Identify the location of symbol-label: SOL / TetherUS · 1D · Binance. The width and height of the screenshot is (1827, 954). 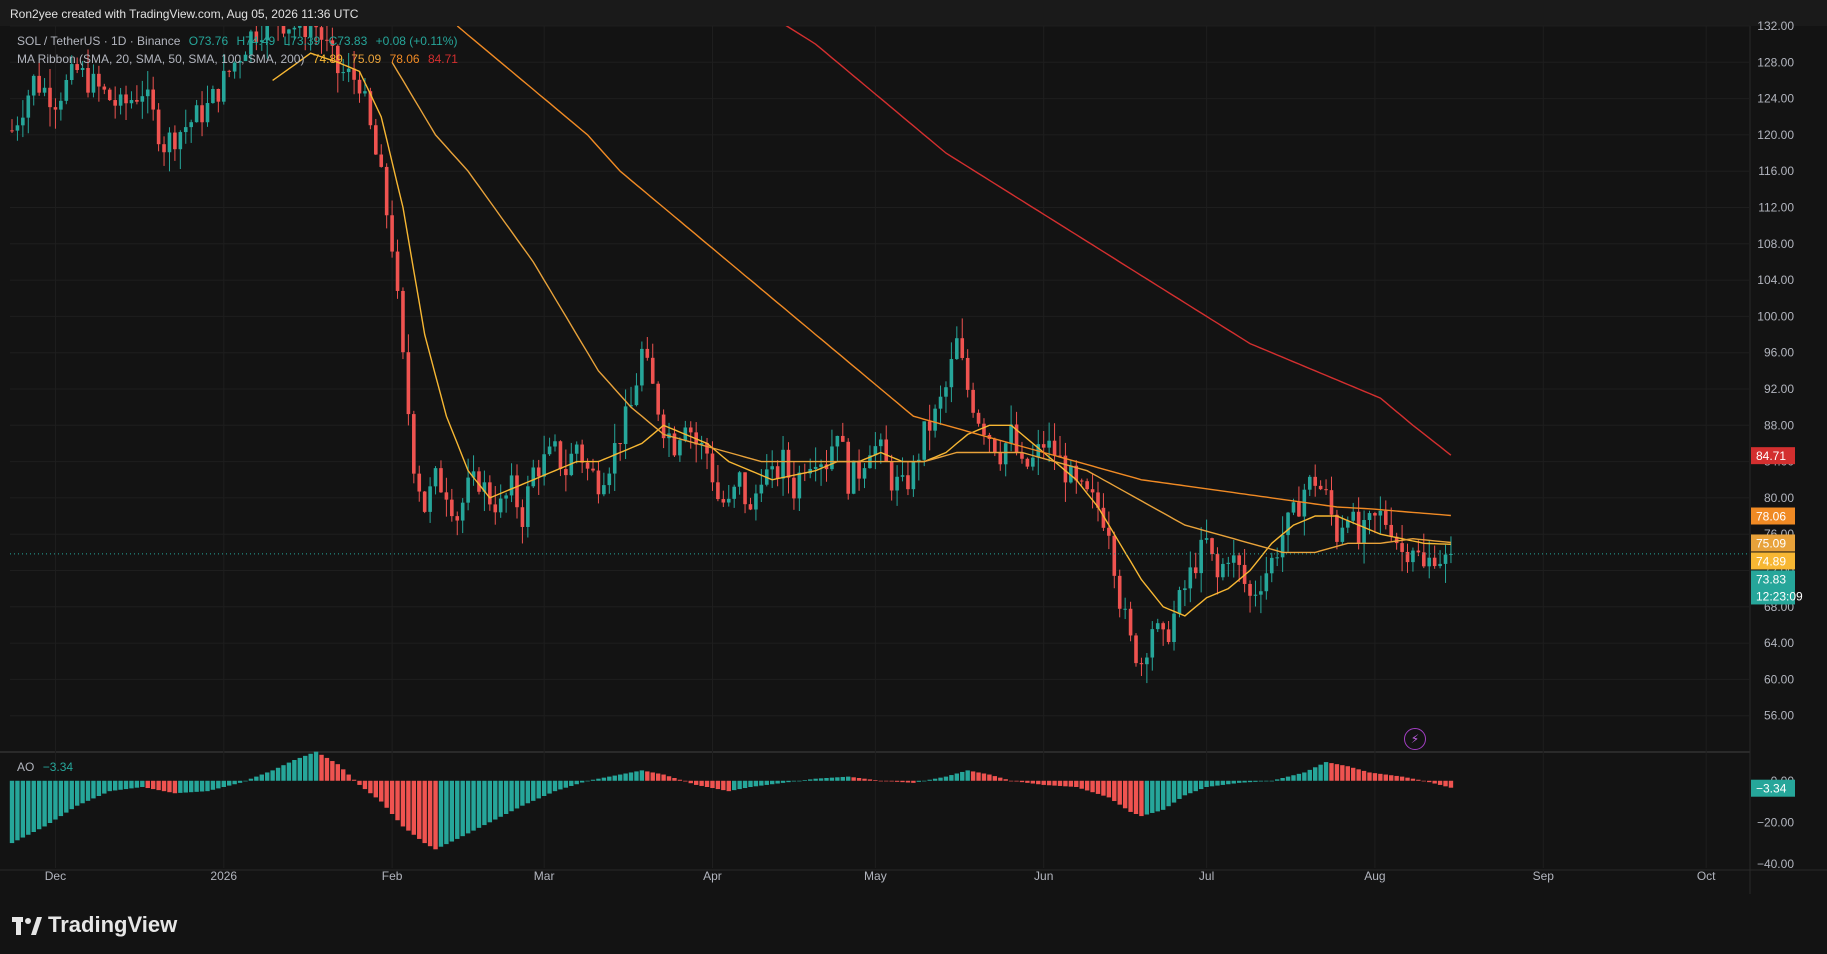
(98, 41).